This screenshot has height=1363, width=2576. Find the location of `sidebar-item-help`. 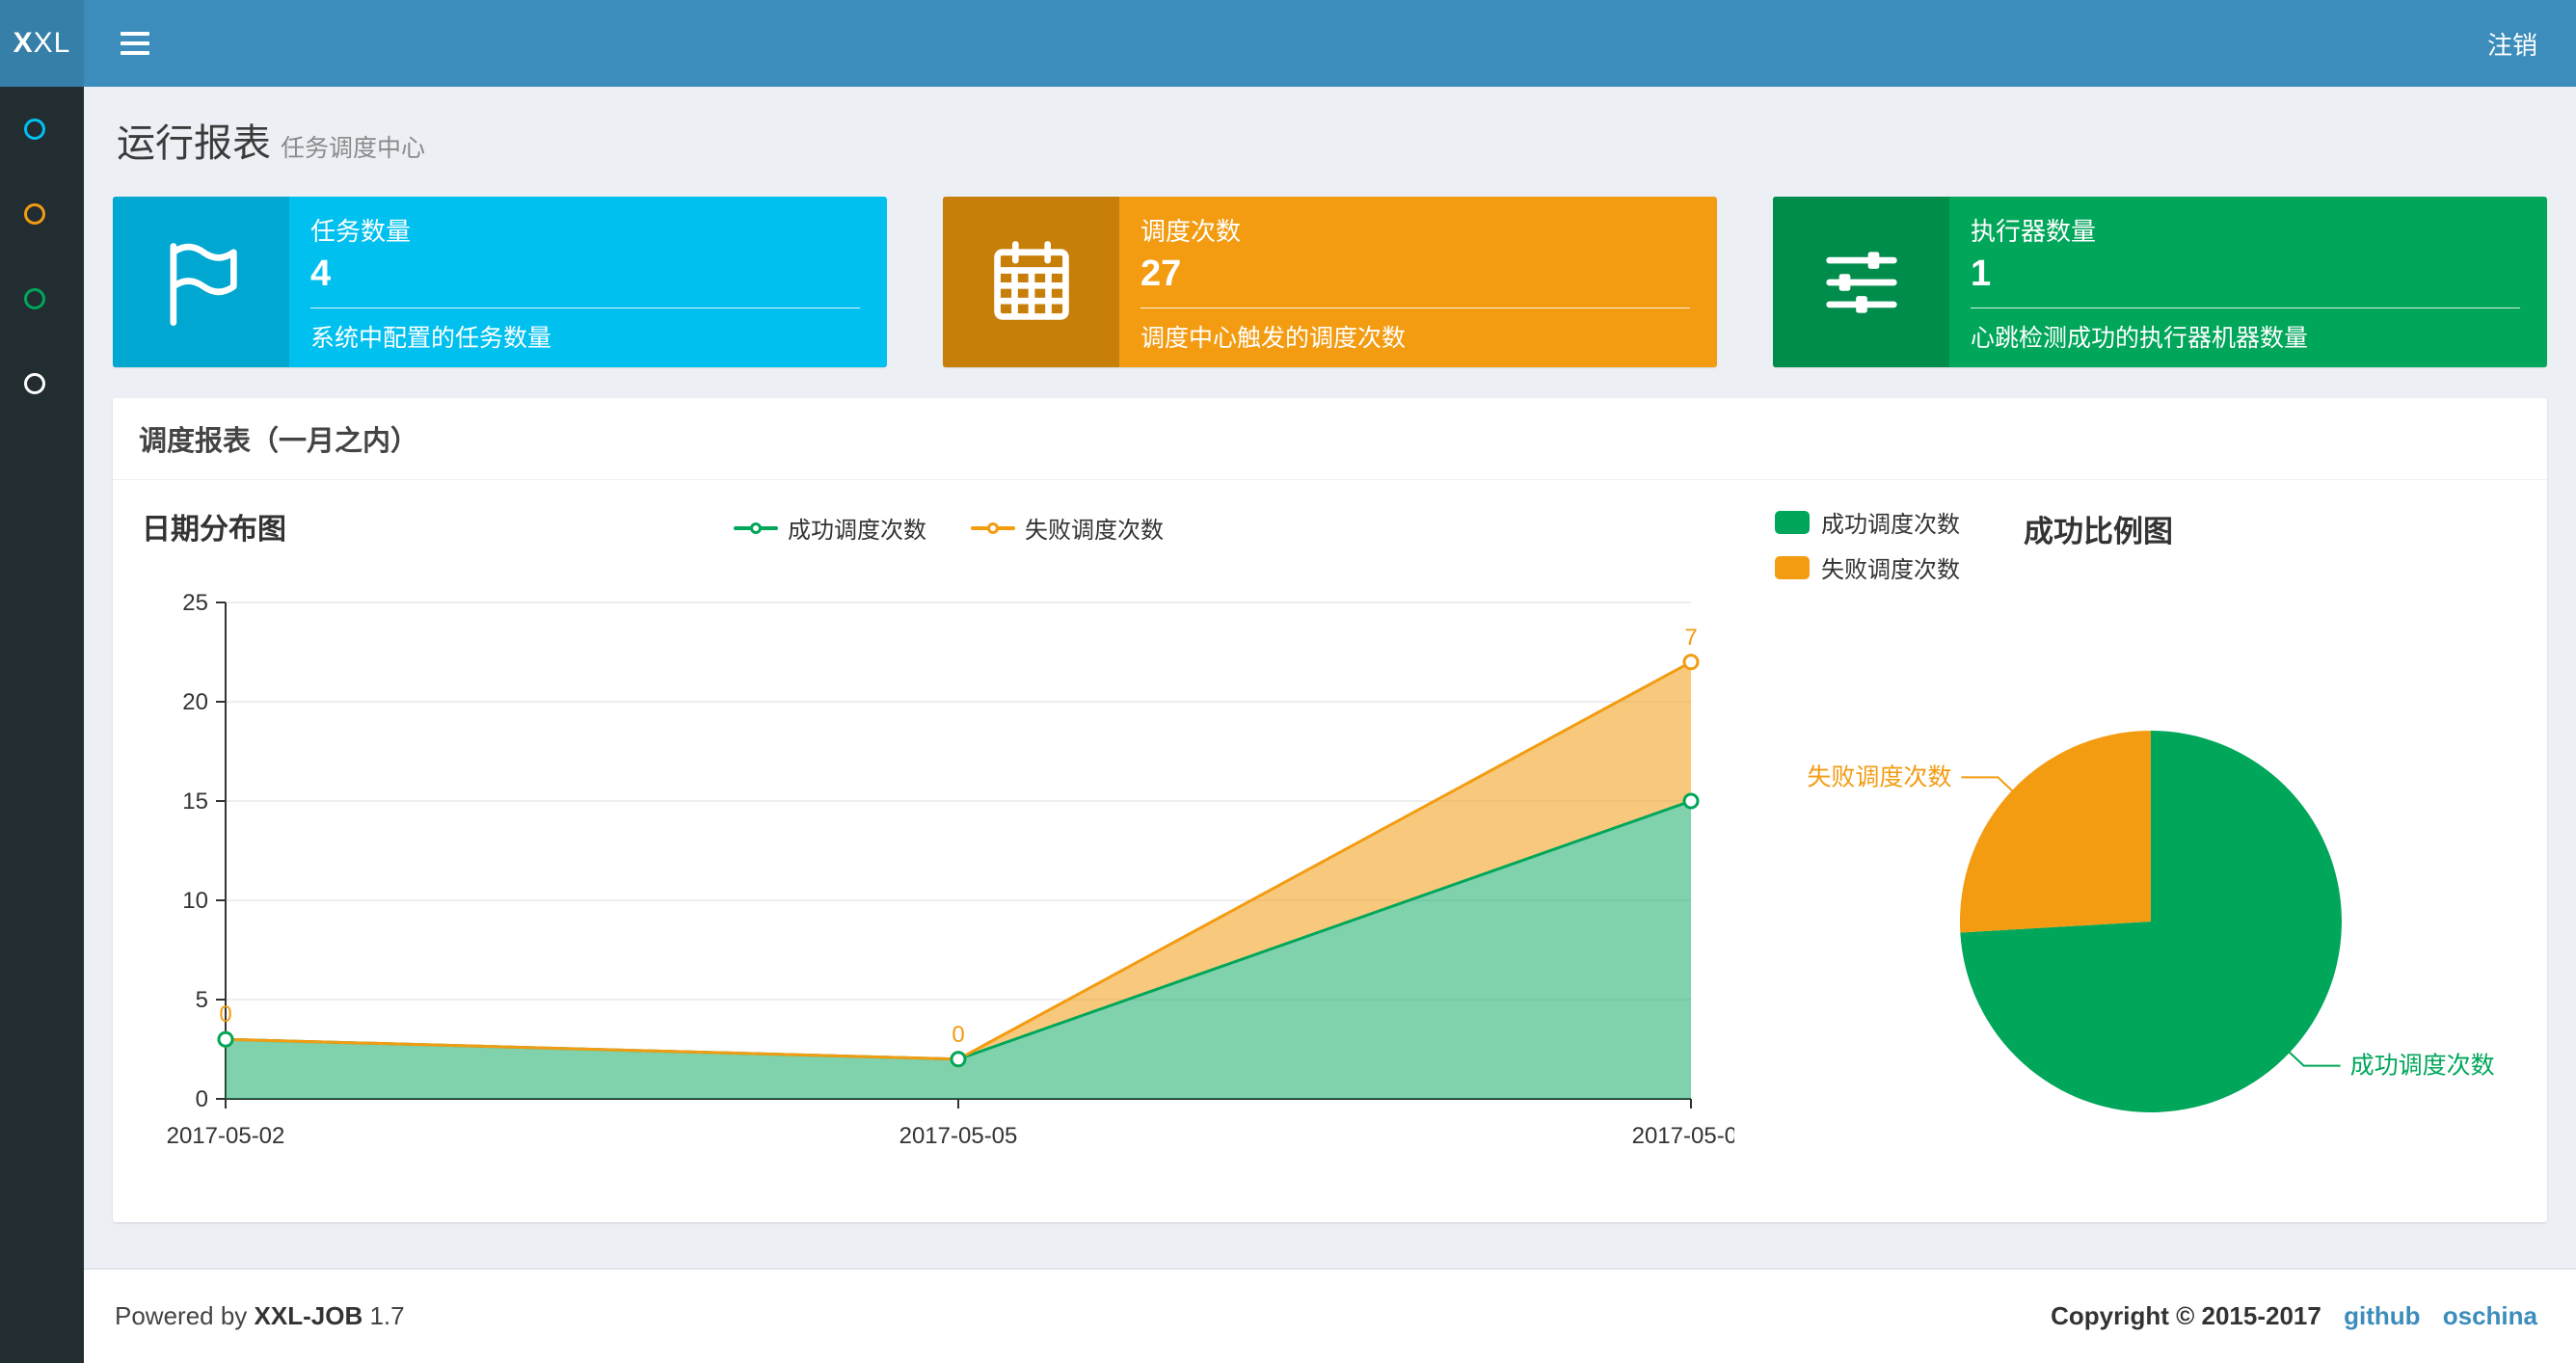

sidebar-item-help is located at coordinates (42, 383).